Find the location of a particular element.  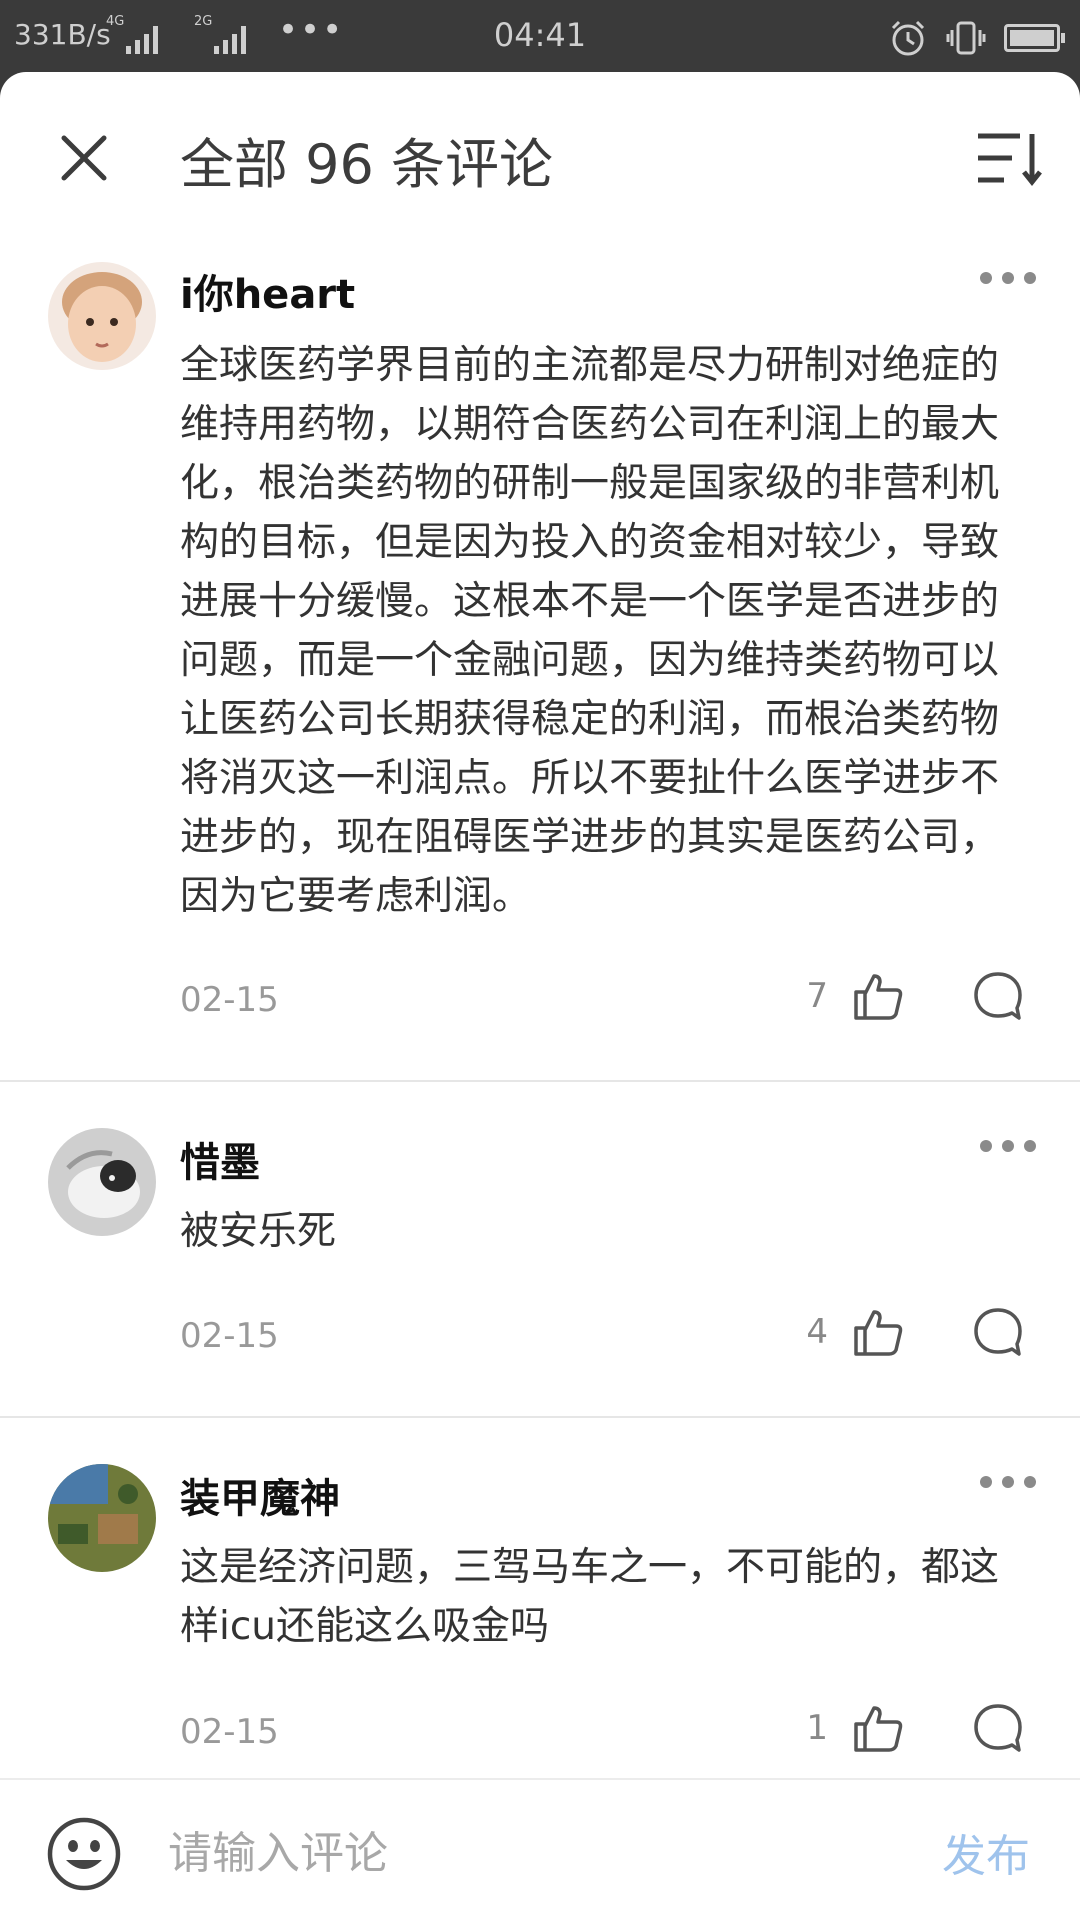

page-title: 全部 96 条评论 is located at coordinates (367, 164).